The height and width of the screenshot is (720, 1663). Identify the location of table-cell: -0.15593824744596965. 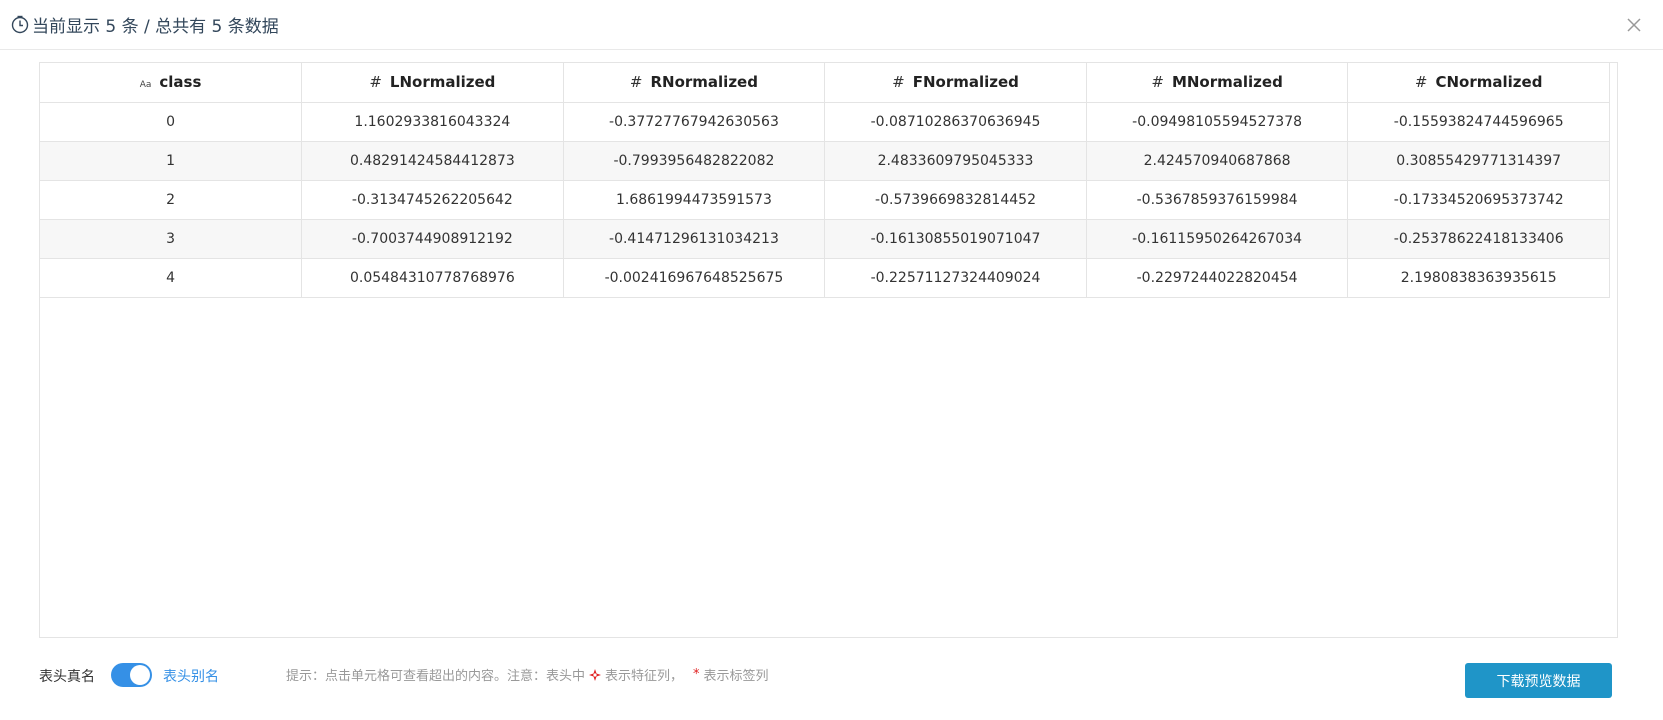
(1478, 122).